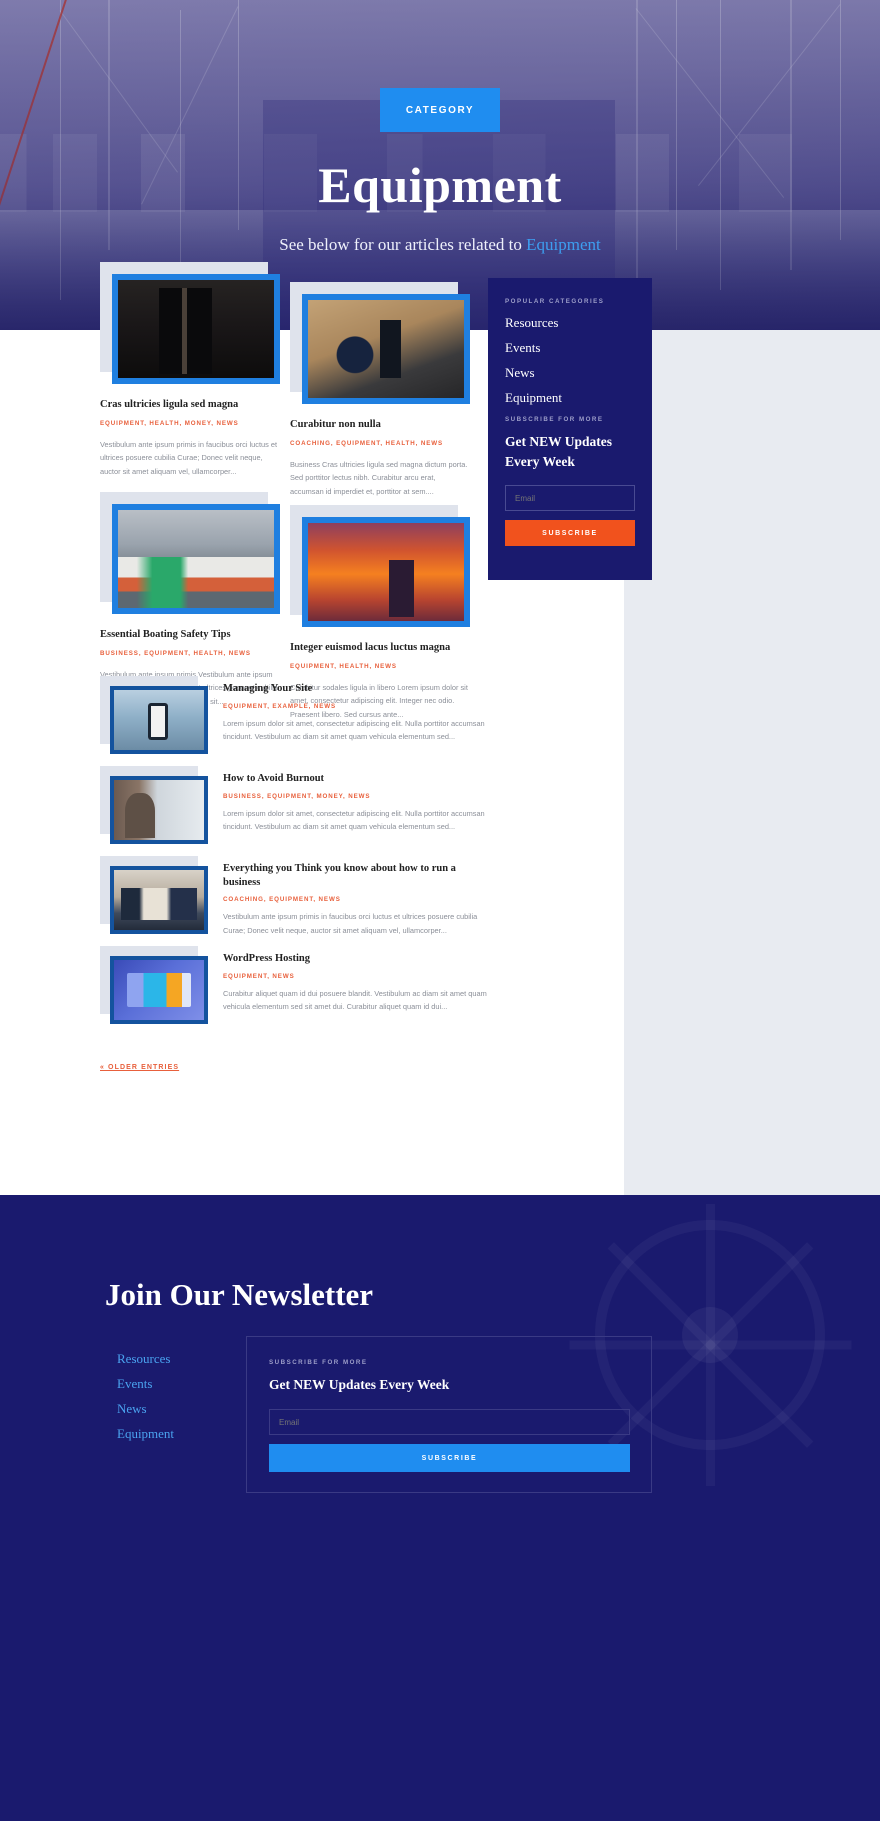 This screenshot has height=1821, width=880. Describe the element at coordinates (440, 185) in the screenshot. I see `page-title: Equipment` at that location.